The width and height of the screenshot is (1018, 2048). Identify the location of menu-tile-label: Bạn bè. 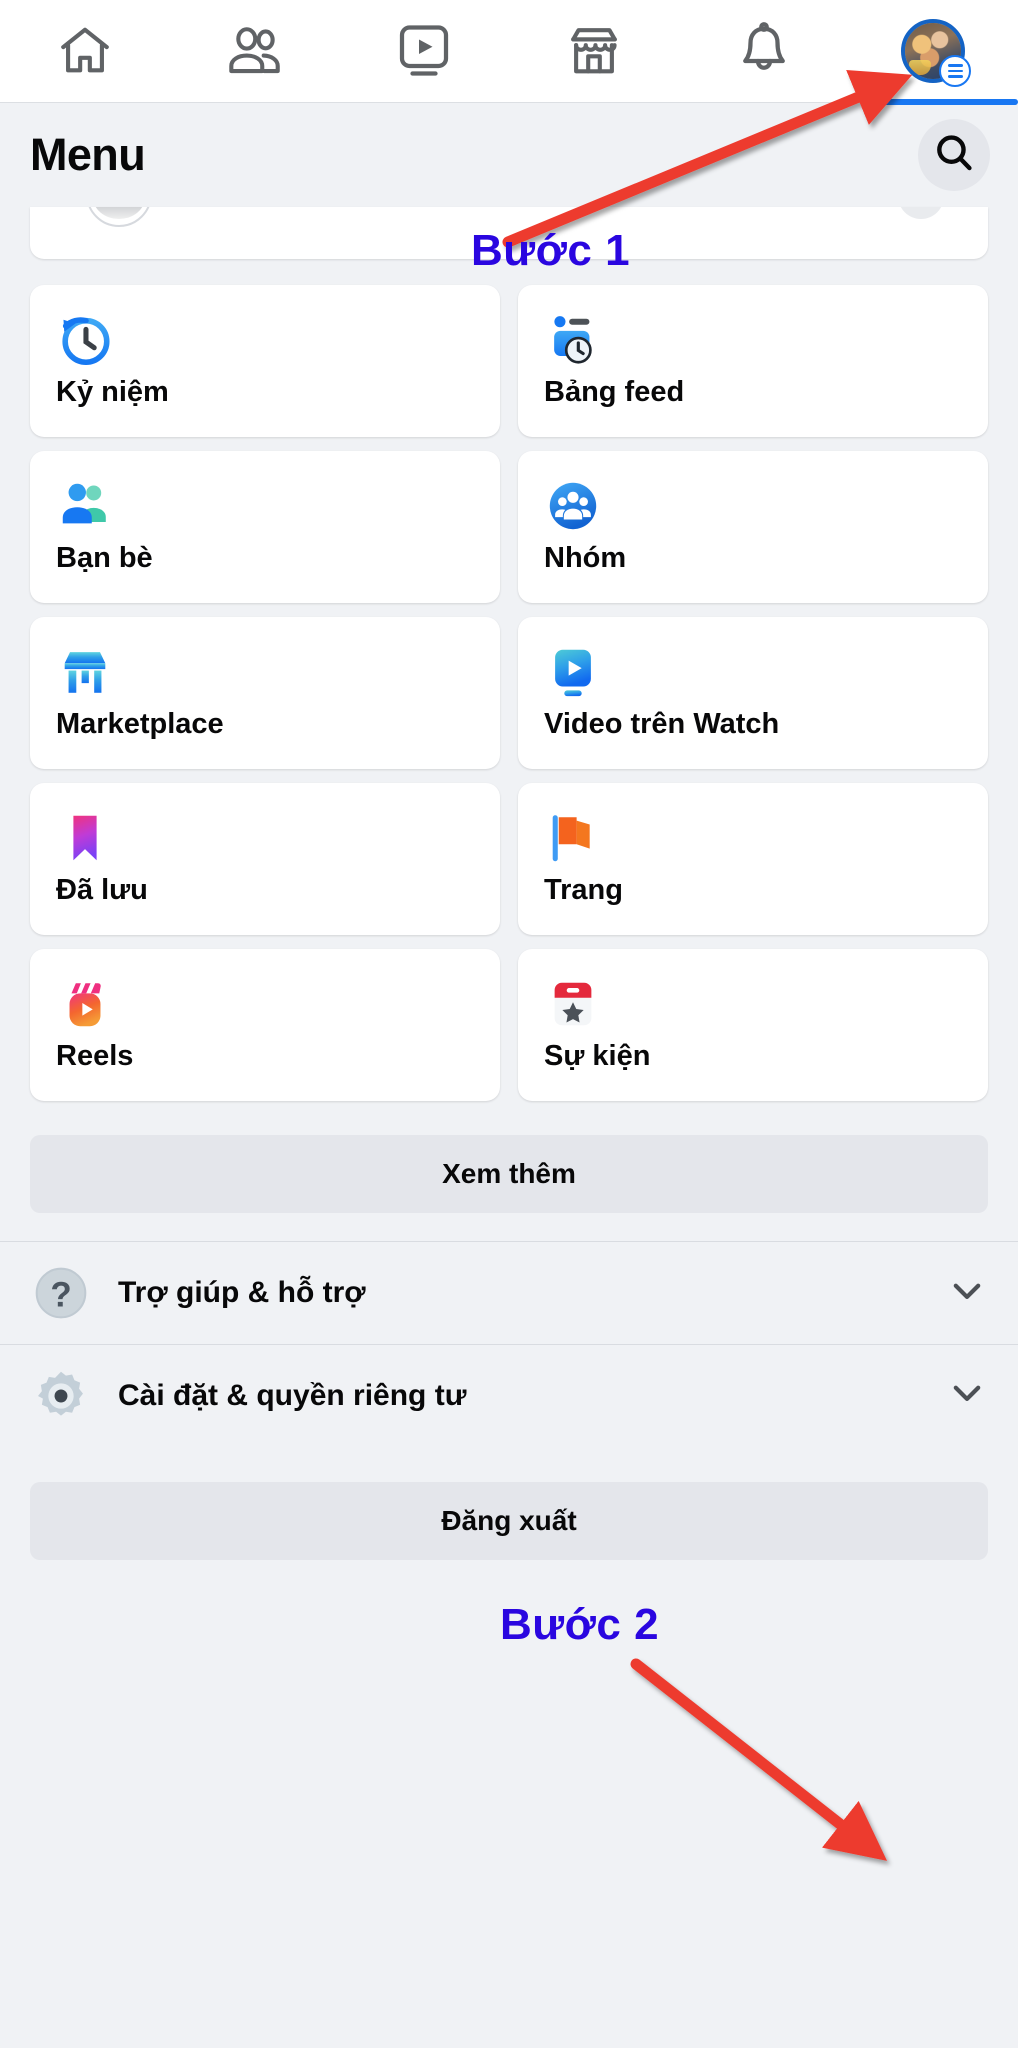
(104, 558).